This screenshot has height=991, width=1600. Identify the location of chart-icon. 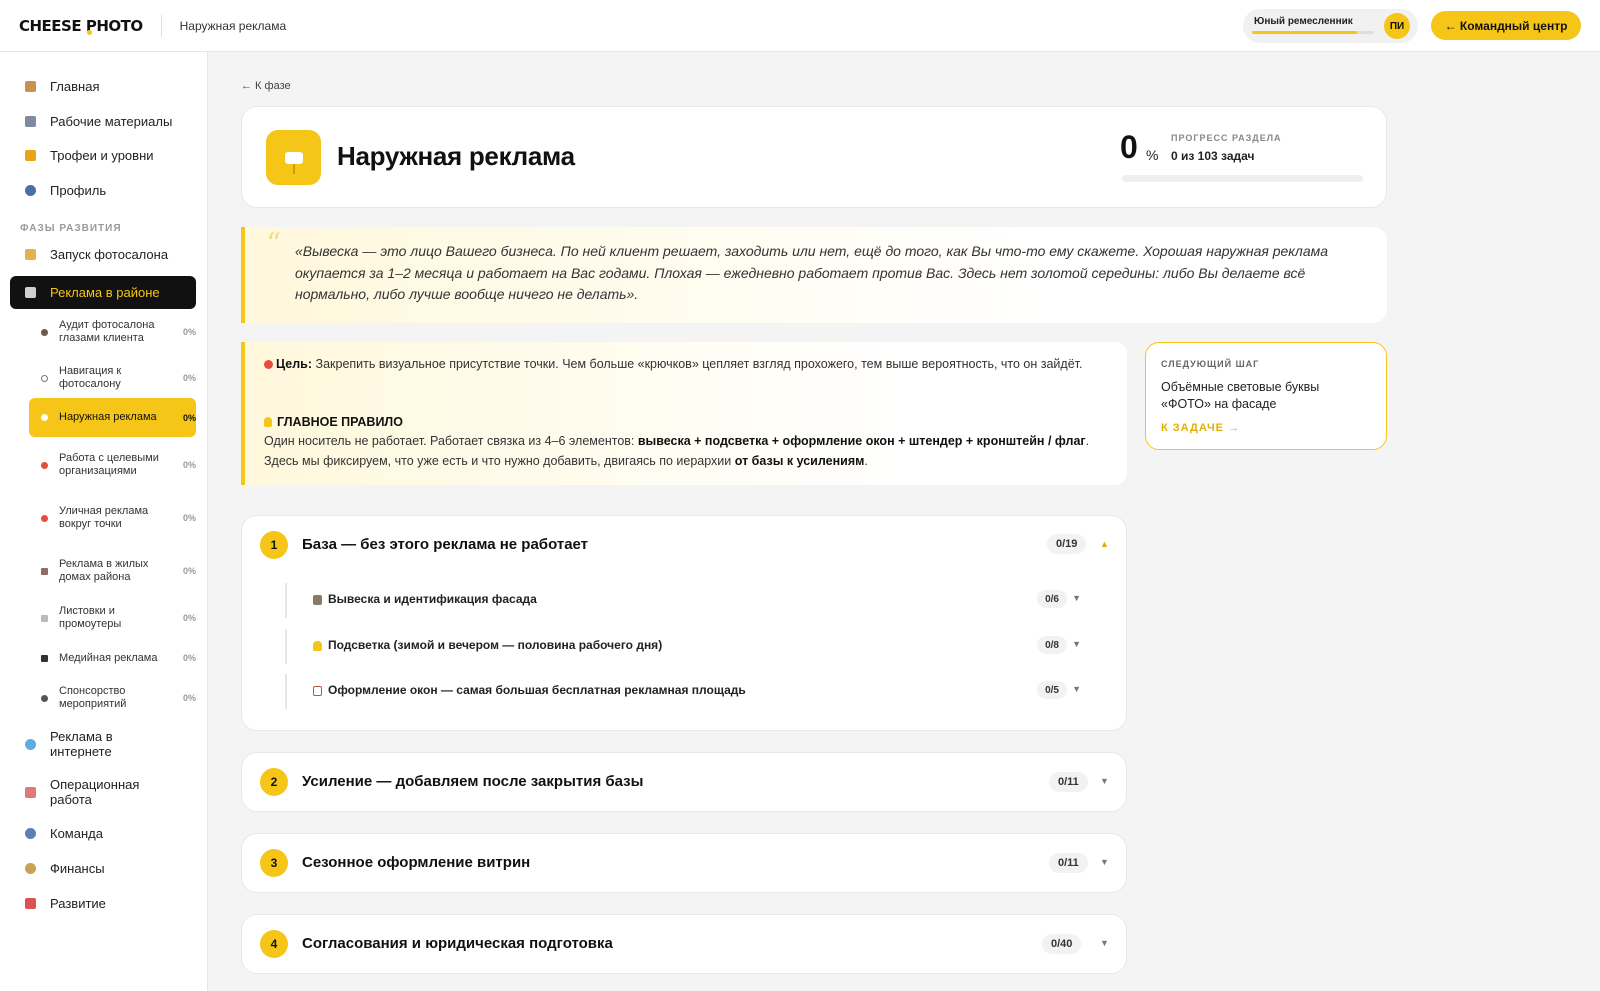
(30, 792).